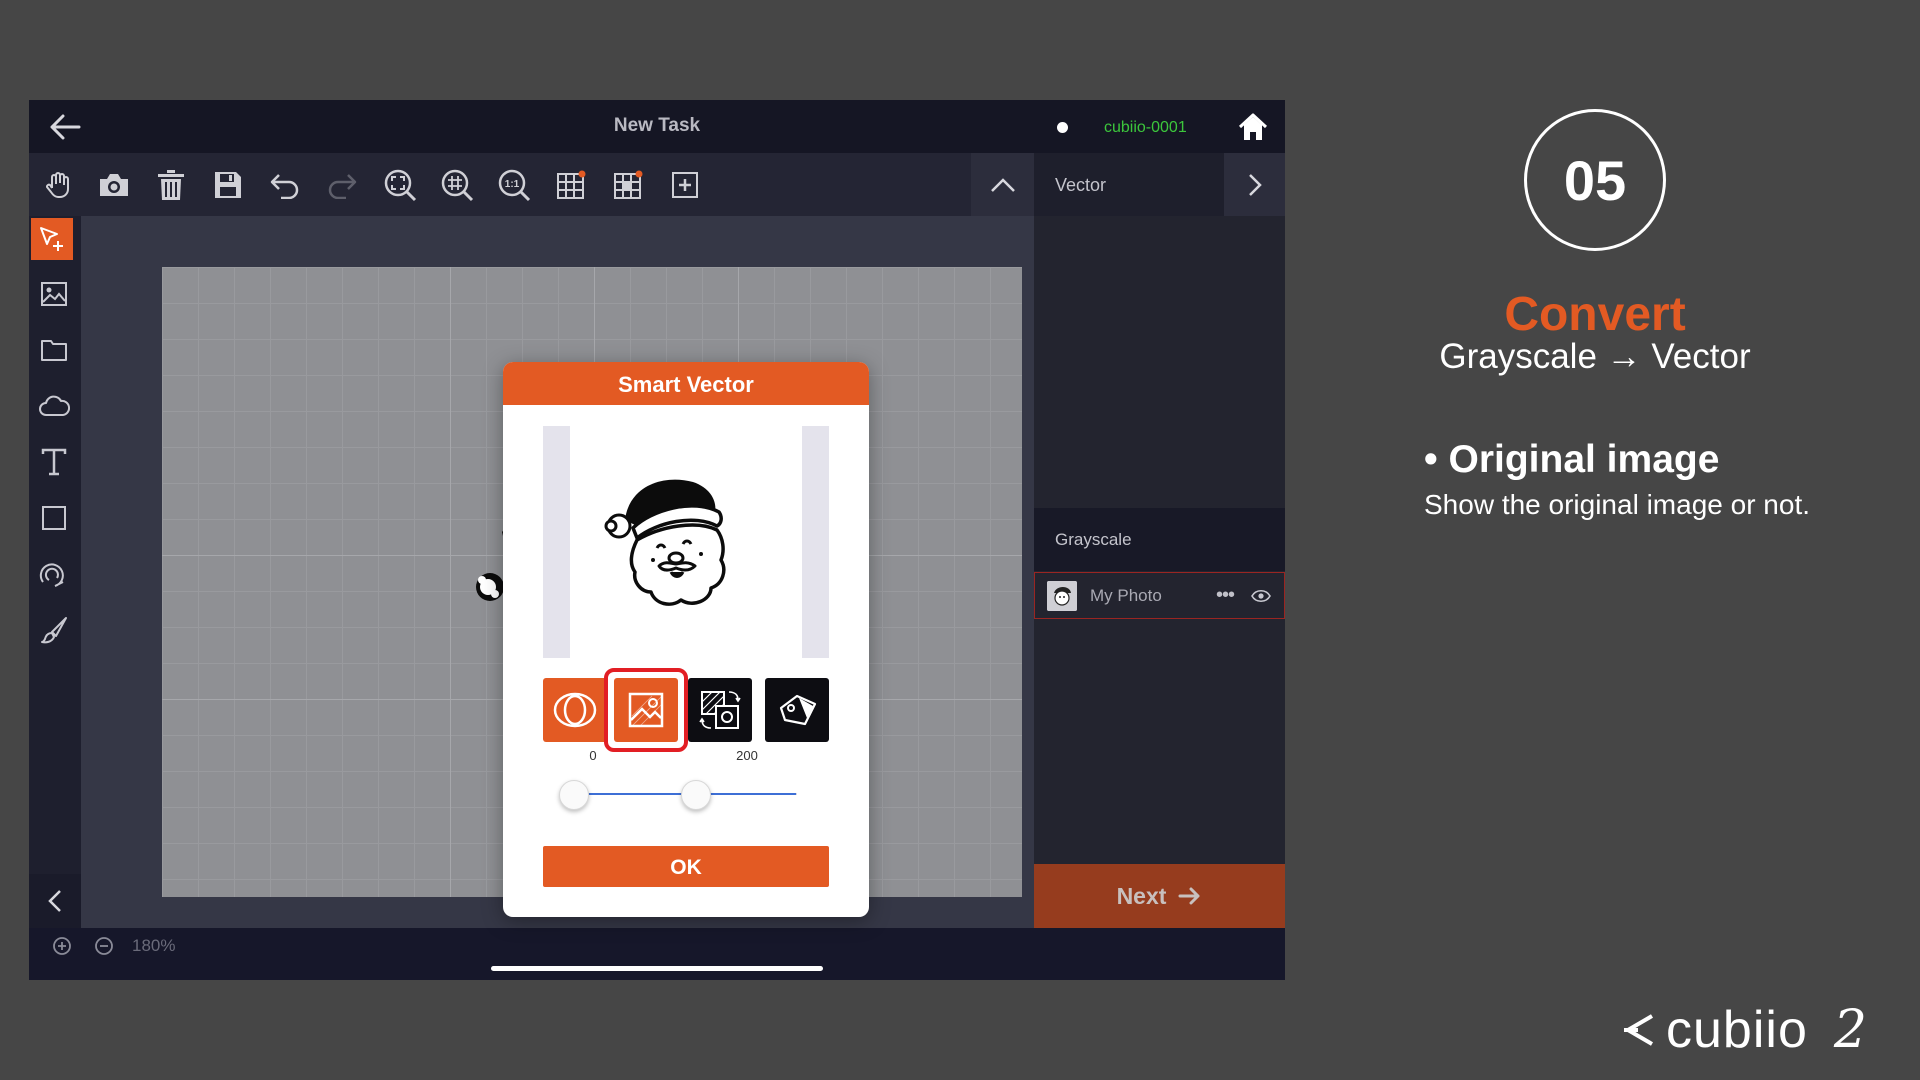 Image resolution: width=1920 pixels, height=1080 pixels. I want to click on chevron-left-icon, so click(54, 901).